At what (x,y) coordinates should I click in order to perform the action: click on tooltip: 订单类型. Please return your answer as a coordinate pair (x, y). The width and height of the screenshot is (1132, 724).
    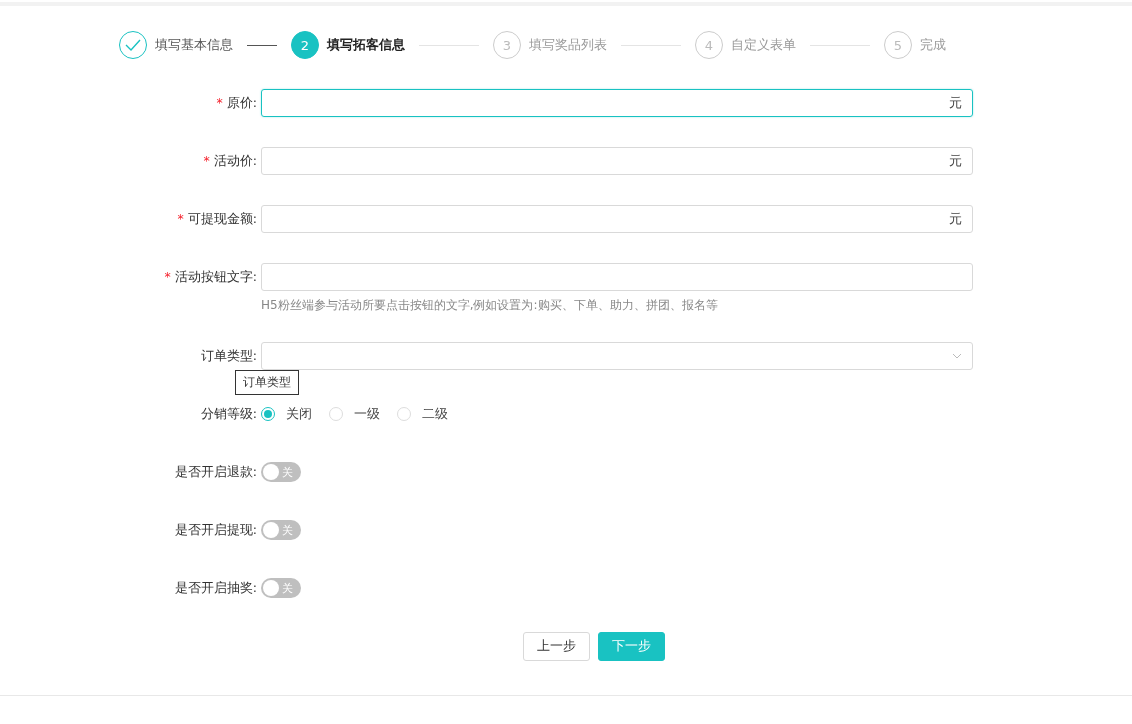
    Looking at the image, I should click on (267, 382).